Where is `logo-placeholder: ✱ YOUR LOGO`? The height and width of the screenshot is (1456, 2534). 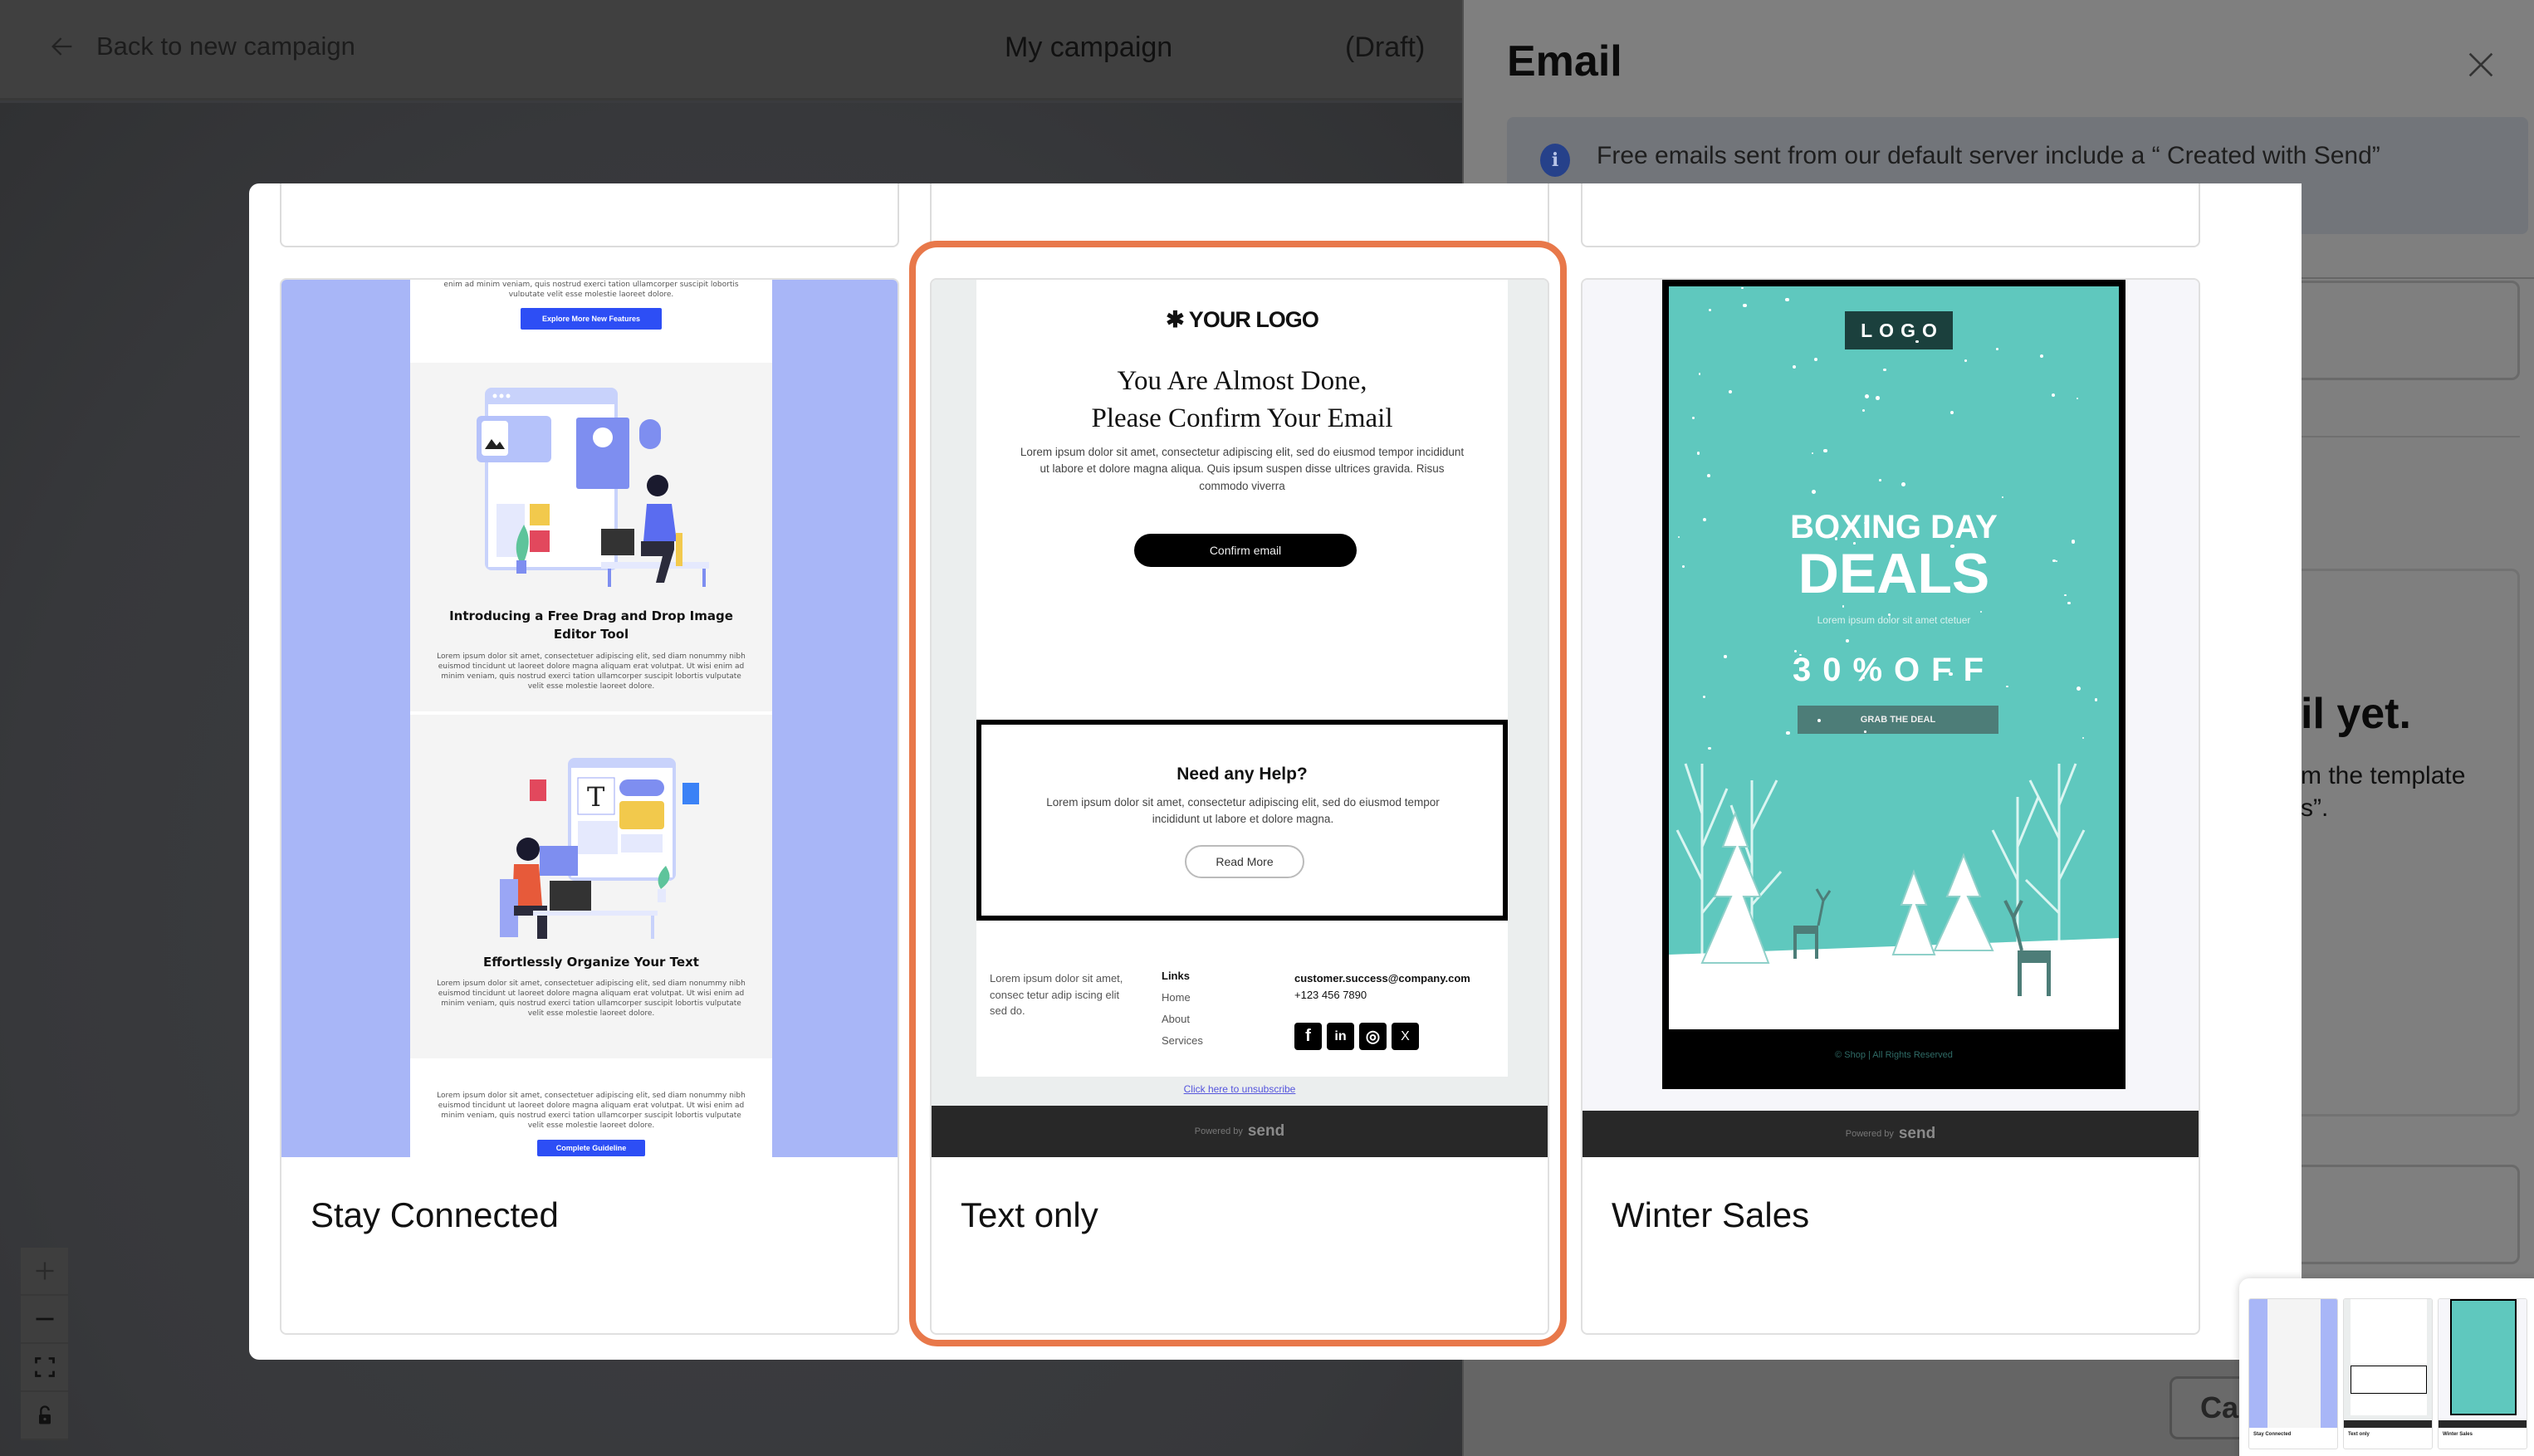 logo-placeholder: ✱ YOUR LOGO is located at coordinates (1242, 319).